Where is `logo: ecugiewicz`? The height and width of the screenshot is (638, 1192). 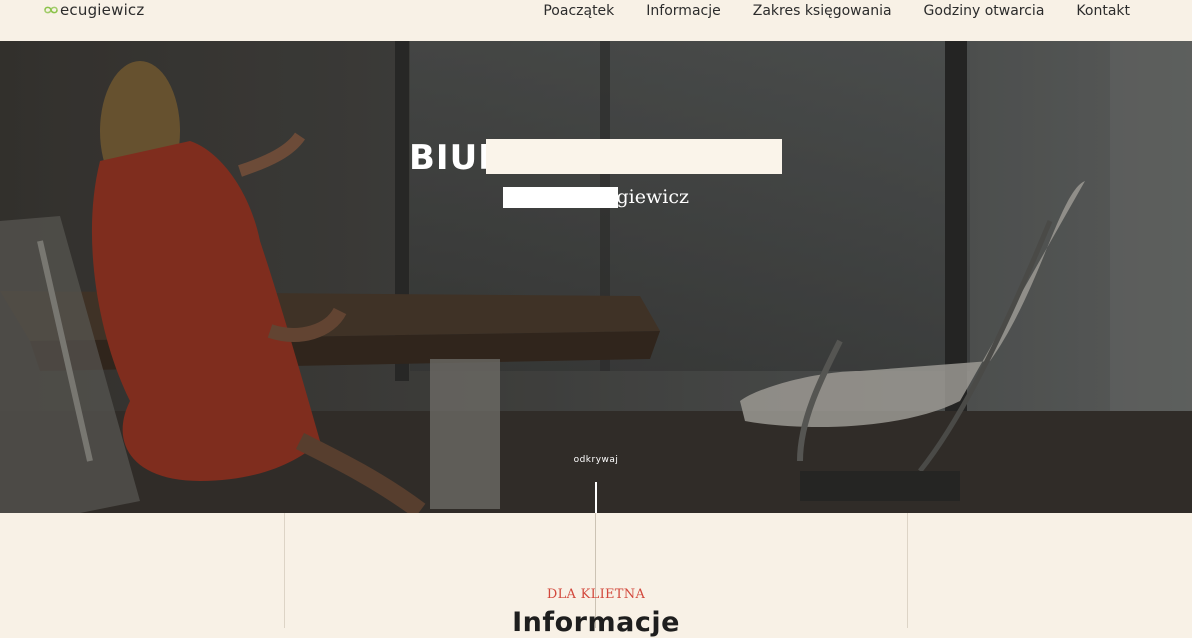
logo: ecugiewicz is located at coordinates (93, 10).